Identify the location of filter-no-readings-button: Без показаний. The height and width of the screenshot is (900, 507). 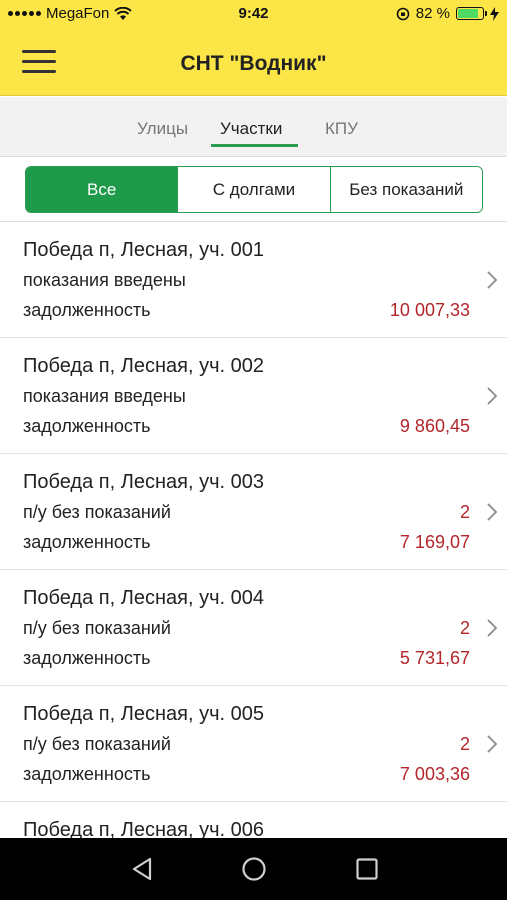
(406, 189).